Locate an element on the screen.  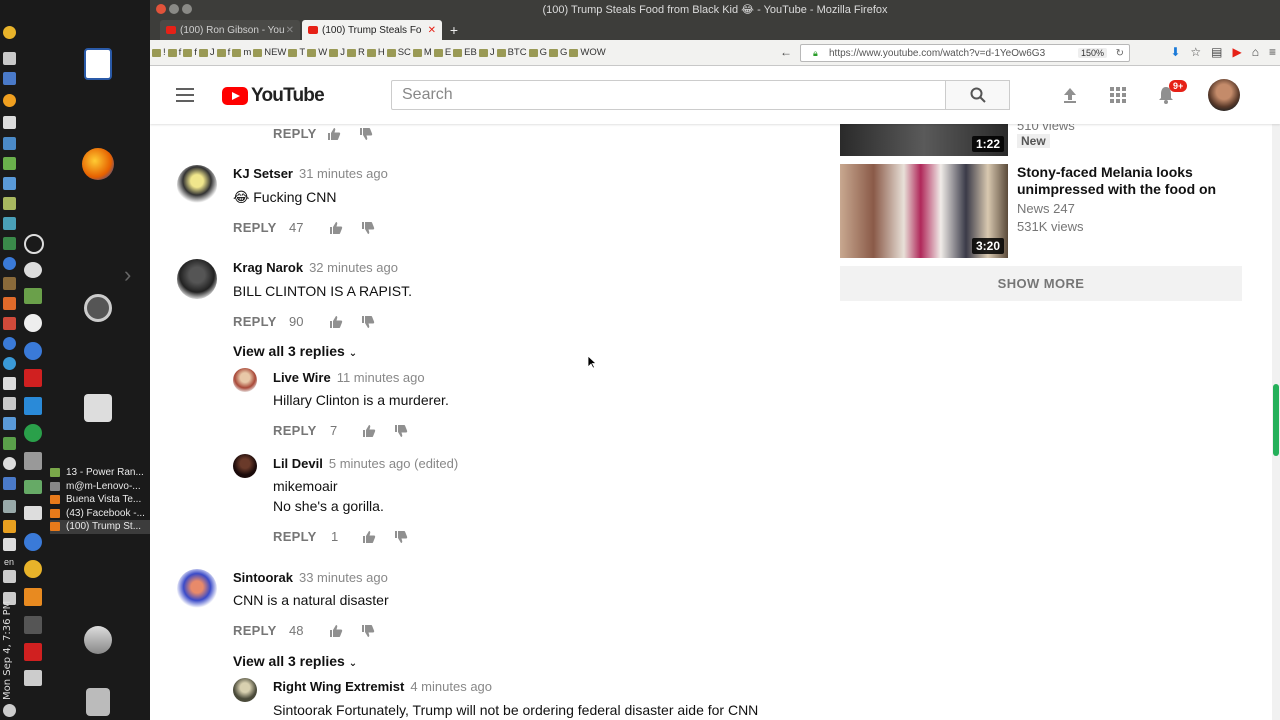
bookmark-item: R is located at coordinates (355, 52).